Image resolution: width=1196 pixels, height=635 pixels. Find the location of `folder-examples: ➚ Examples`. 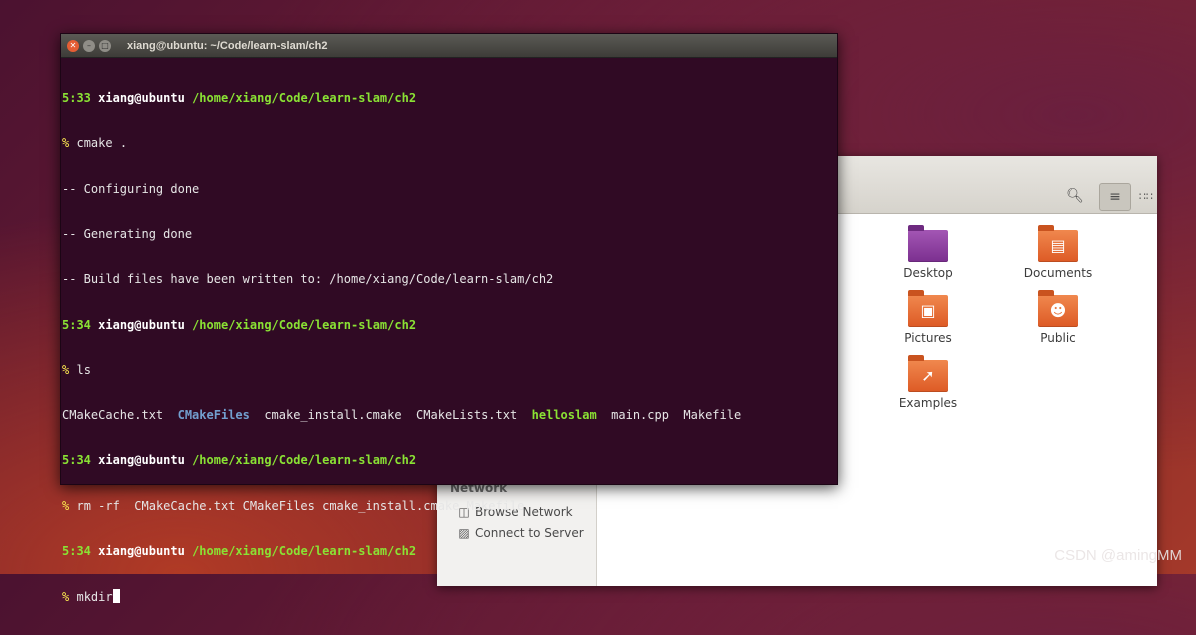

folder-examples: ➚ Examples is located at coordinates (928, 382).